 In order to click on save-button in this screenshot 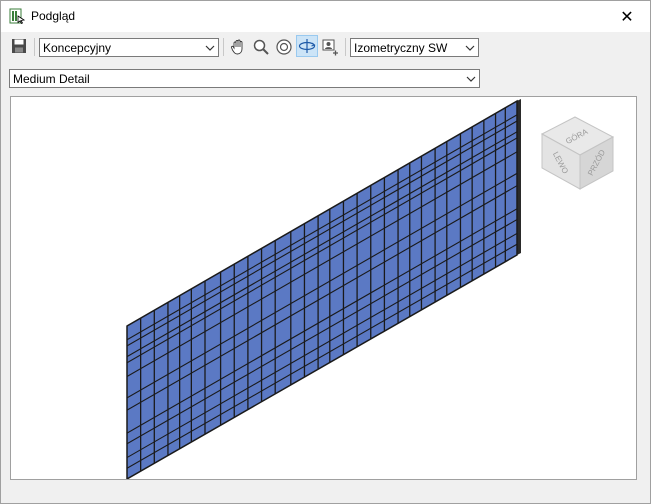, I will do `click(19, 46)`.